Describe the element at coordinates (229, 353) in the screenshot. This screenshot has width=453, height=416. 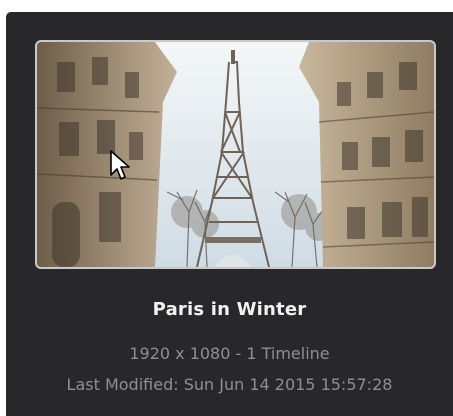
I see `project-resolution-timeline: 1920 x 1080 - 1 Timeline` at that location.